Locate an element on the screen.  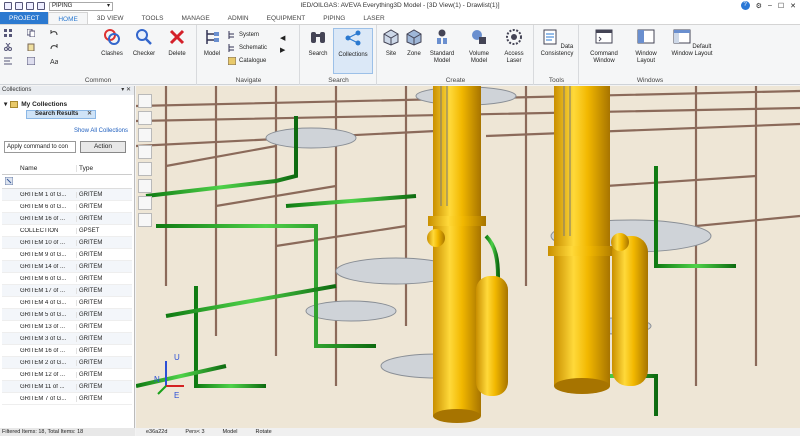
ribbon-group-search: Search Collections Search is located at coordinates (339, 55).